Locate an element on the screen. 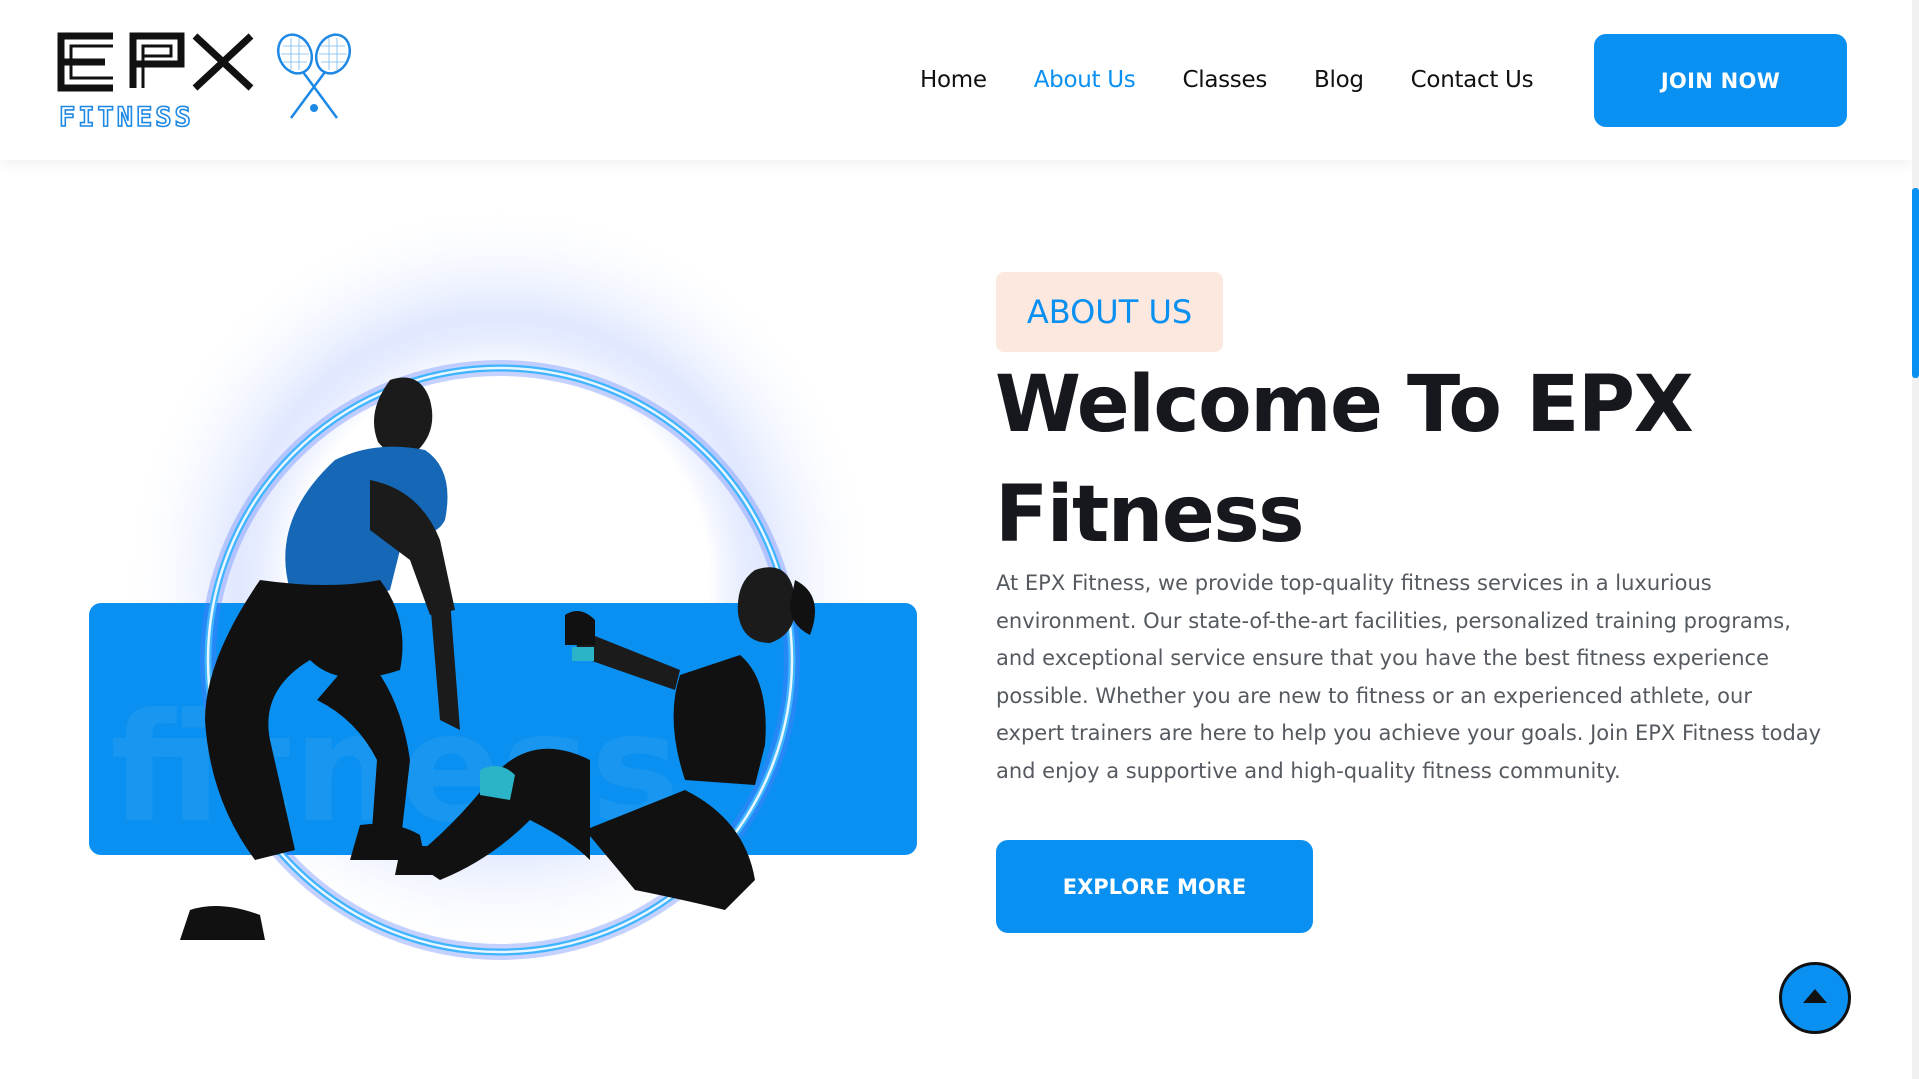 The height and width of the screenshot is (1079, 1919). scrollbar is located at coordinates (1915, 539).